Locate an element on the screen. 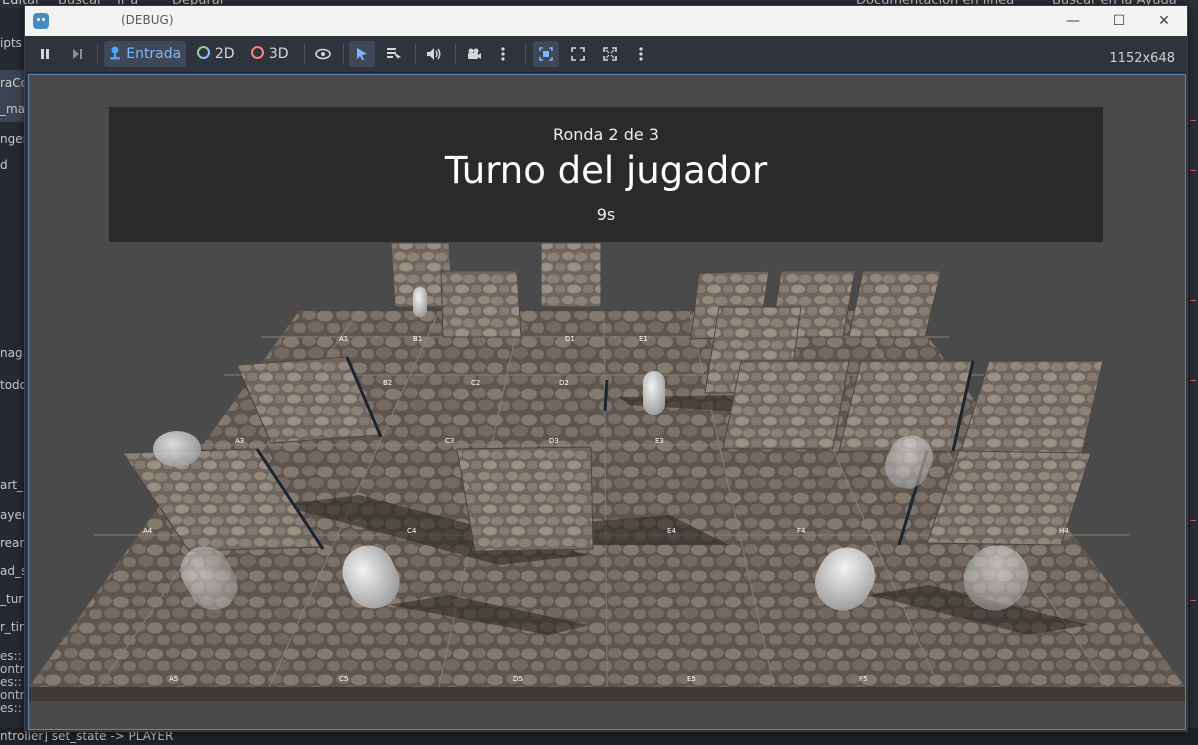 The height and width of the screenshot is (745, 1198). mode-2d-button: 2D is located at coordinates (216, 54).